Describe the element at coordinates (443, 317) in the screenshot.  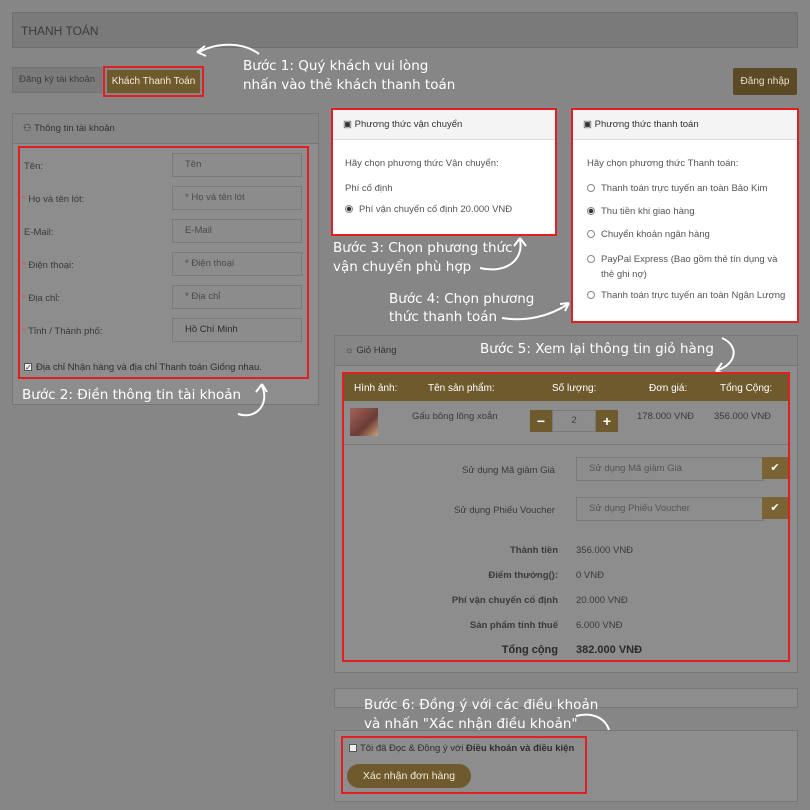
I see `step4-line2: thức thanh toán` at that location.